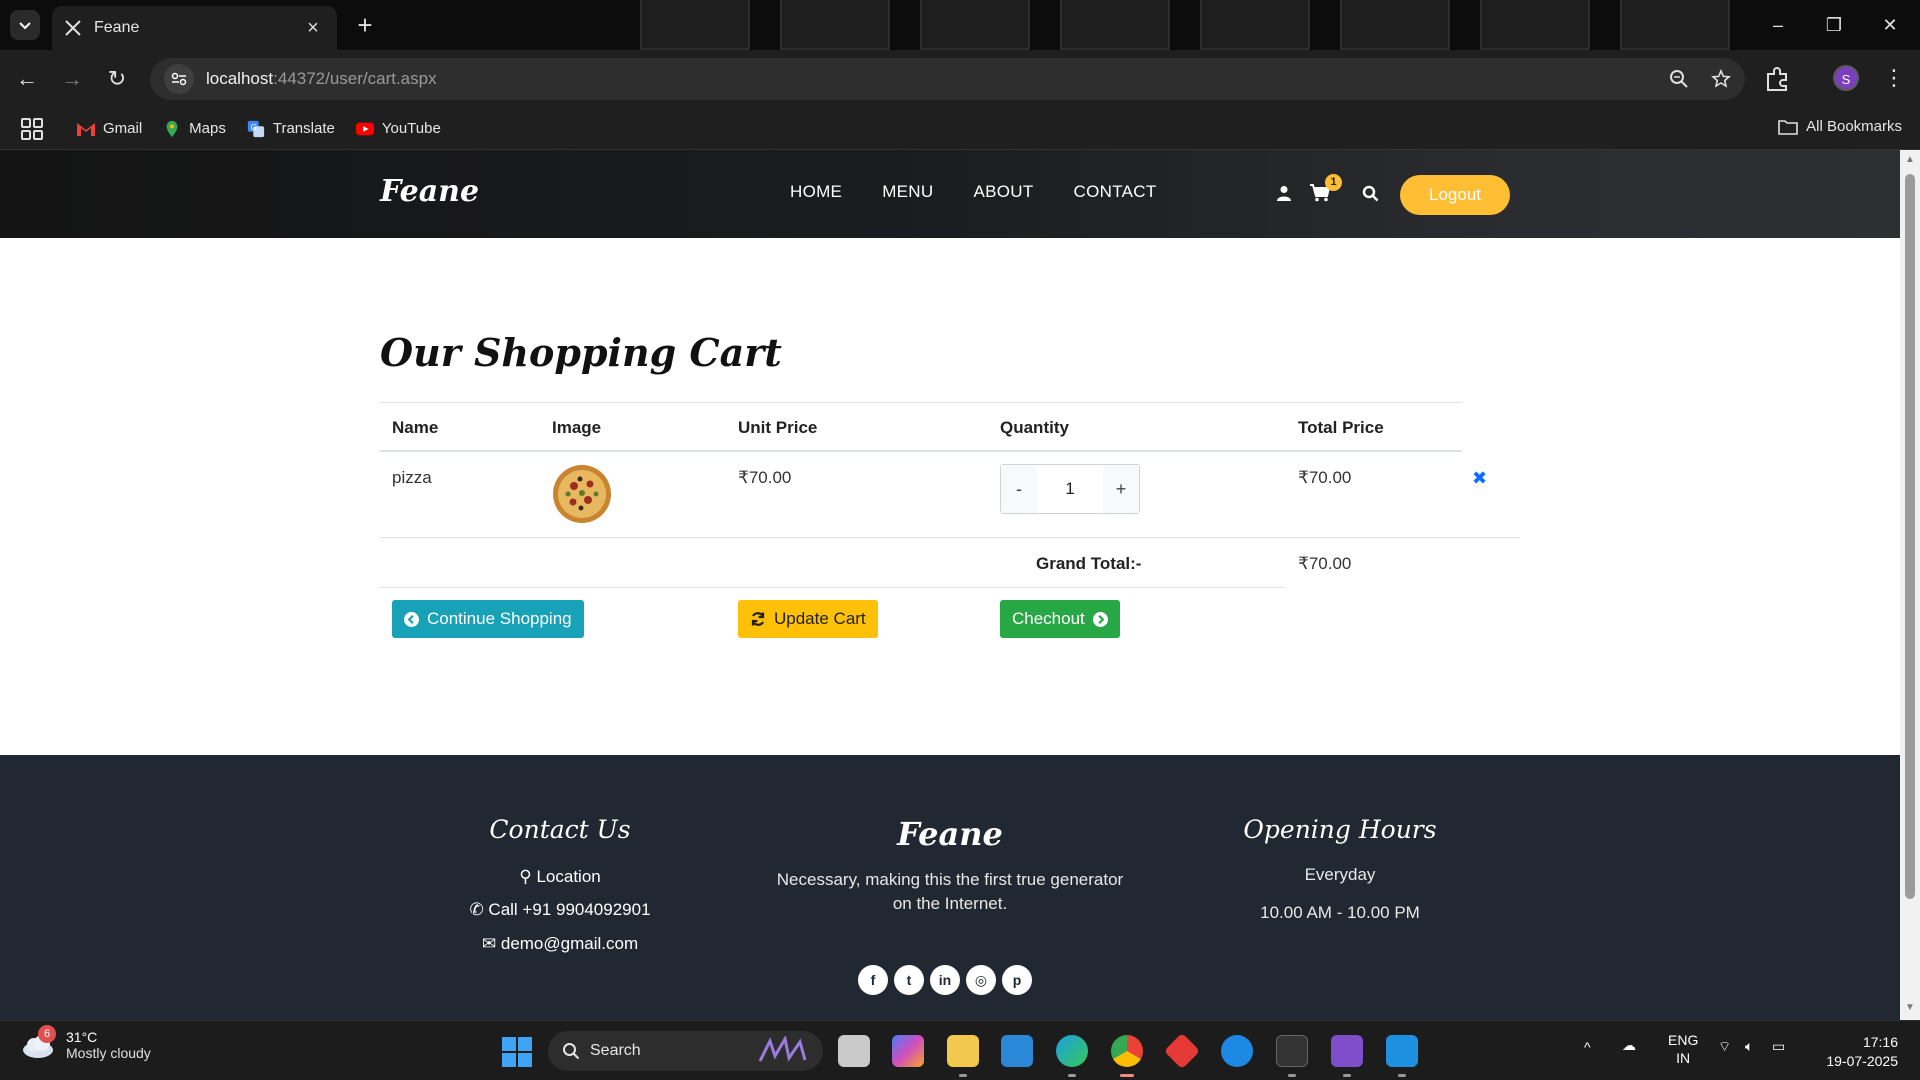 Image resolution: width=1920 pixels, height=1080 pixels. I want to click on bookmark-maps: Maps, so click(194, 129).